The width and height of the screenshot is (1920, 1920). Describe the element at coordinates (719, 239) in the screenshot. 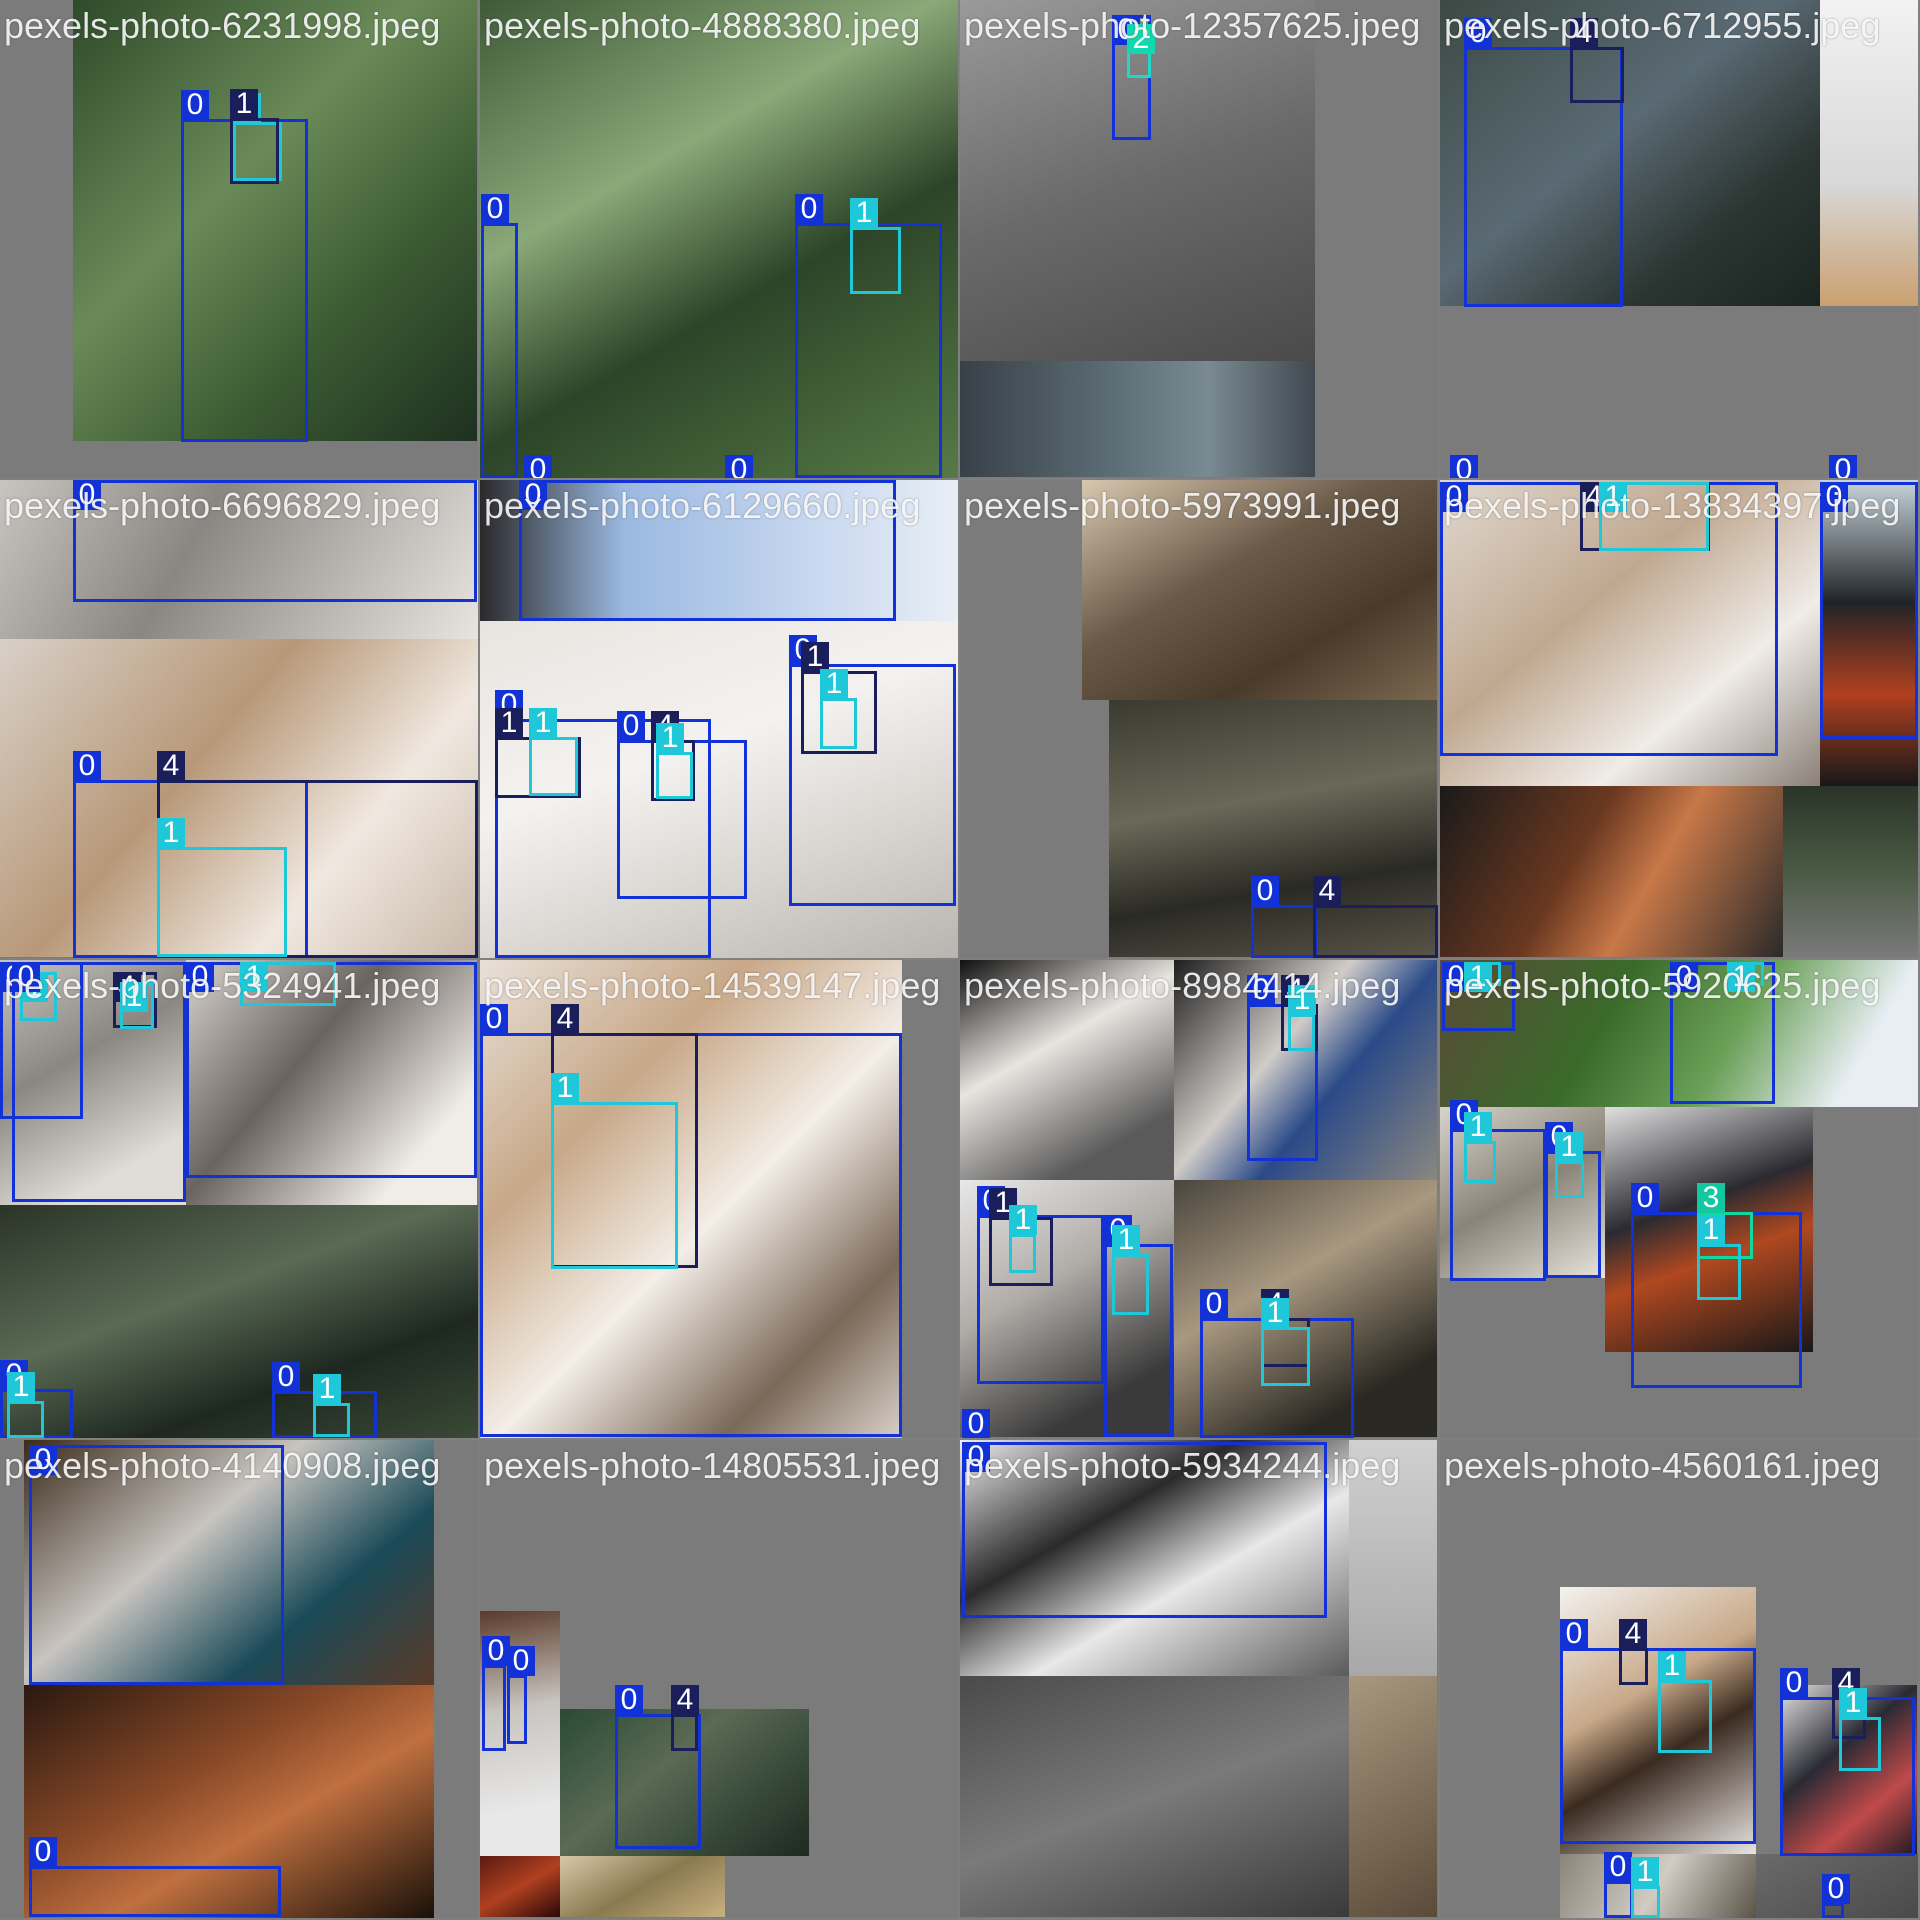

I see `mosaic-tile: 0 0 1 0 0 pexels-photo-4888380.jpeg` at that location.